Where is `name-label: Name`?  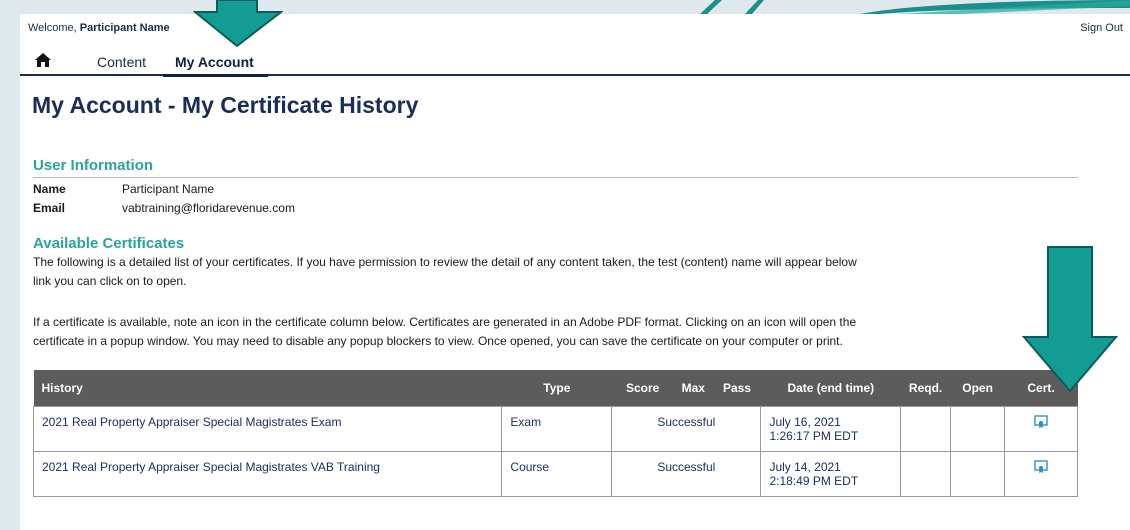 name-label: Name is located at coordinates (49, 189).